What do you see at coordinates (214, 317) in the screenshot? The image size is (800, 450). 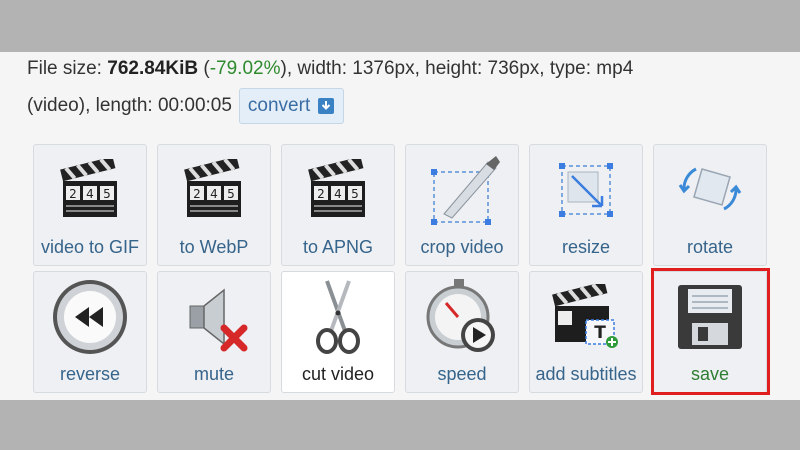 I see `speaker-mute-icon` at bounding box center [214, 317].